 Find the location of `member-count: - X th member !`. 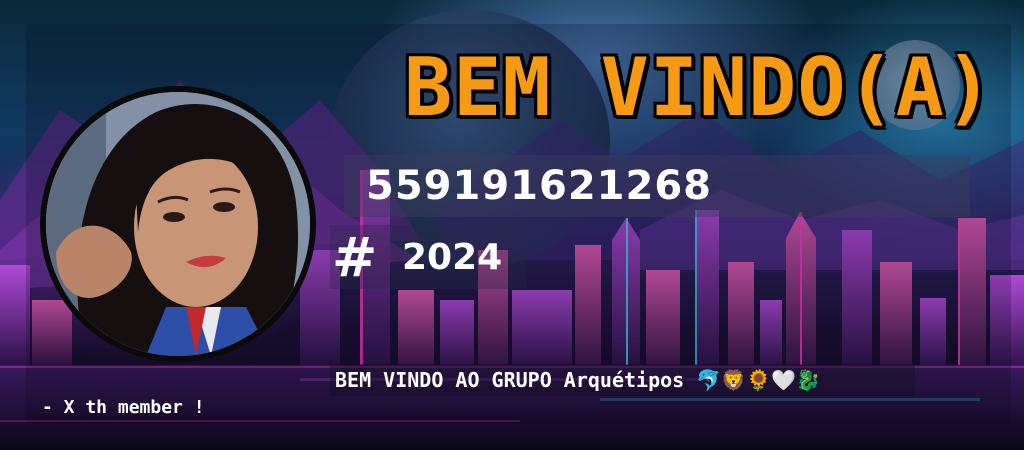

member-count: - X th member ! is located at coordinates (123, 407).